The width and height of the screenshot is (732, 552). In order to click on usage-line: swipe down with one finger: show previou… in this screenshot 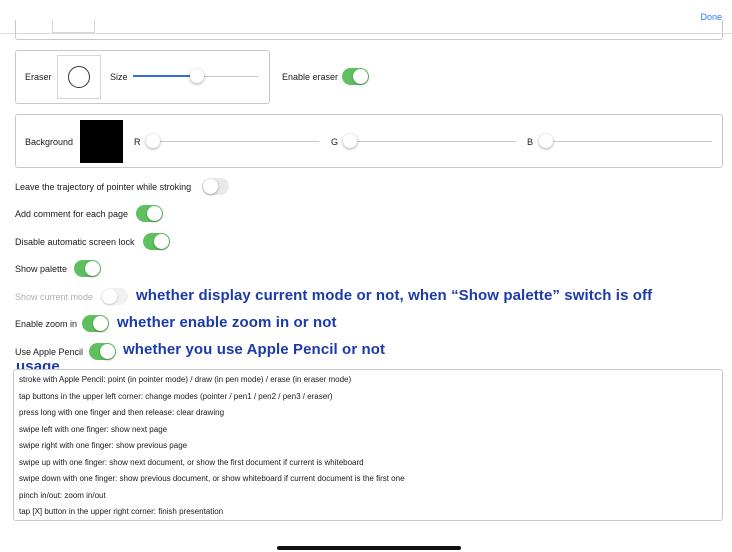, I will do `click(212, 478)`.